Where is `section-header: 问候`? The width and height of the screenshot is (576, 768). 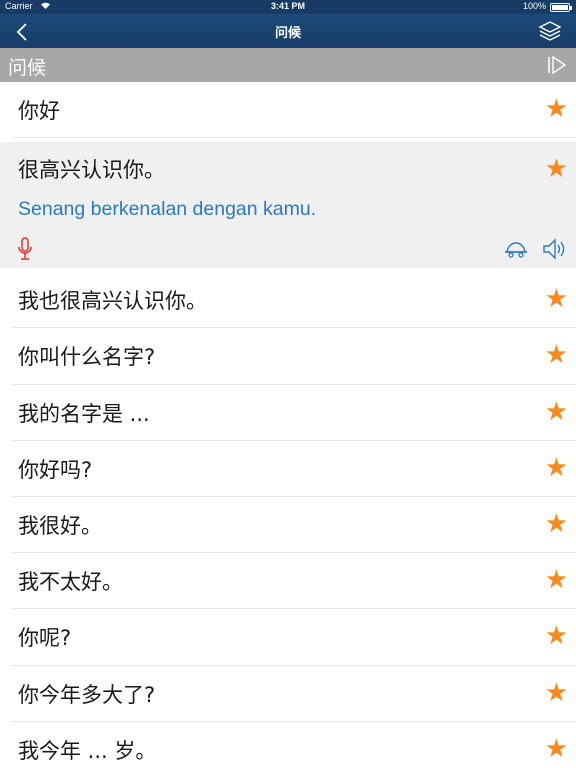 section-header: 问候 is located at coordinates (288, 65).